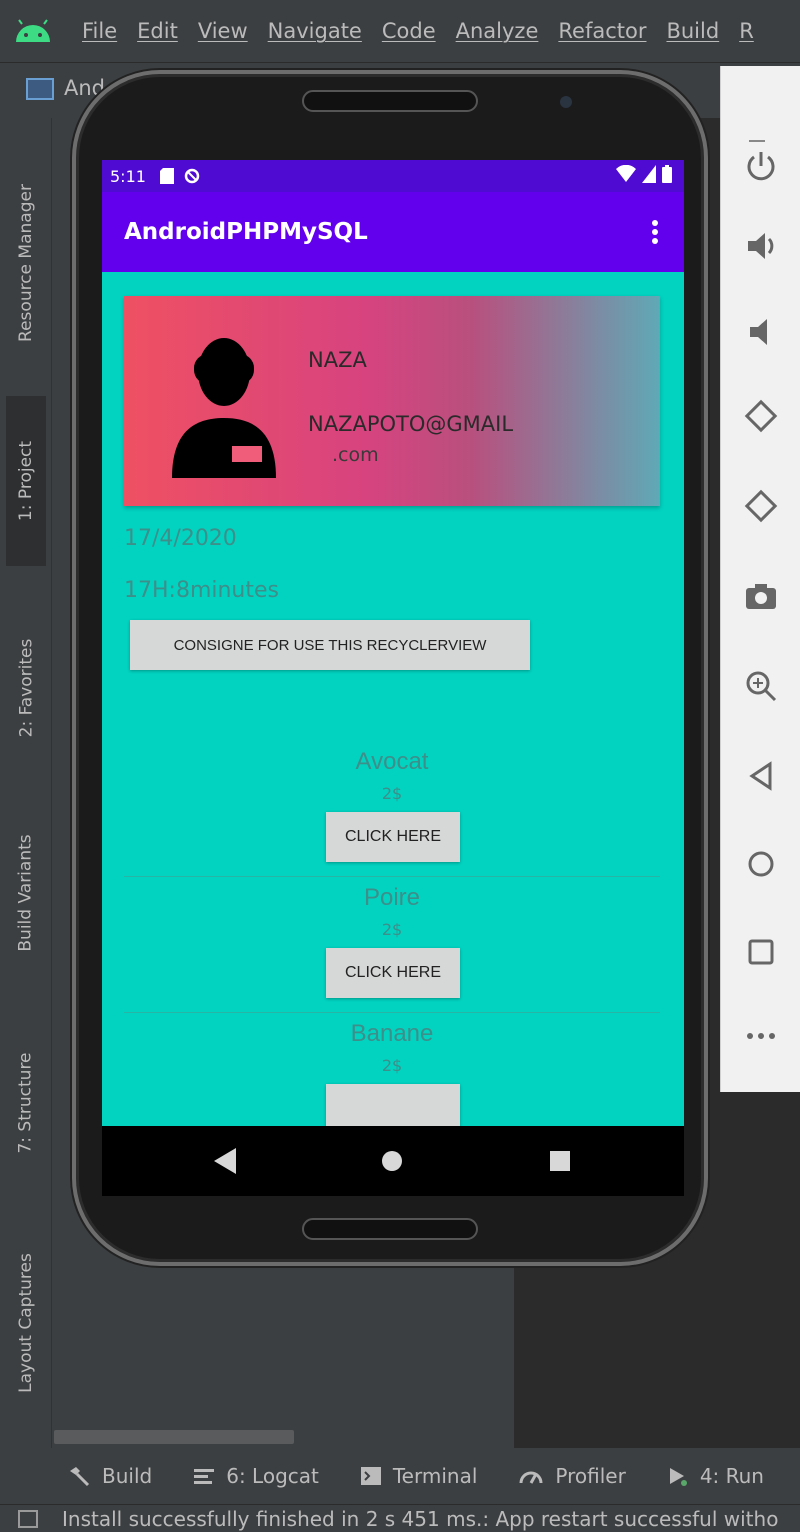 The image size is (800, 1532). I want to click on home-control-button, so click(760, 864).